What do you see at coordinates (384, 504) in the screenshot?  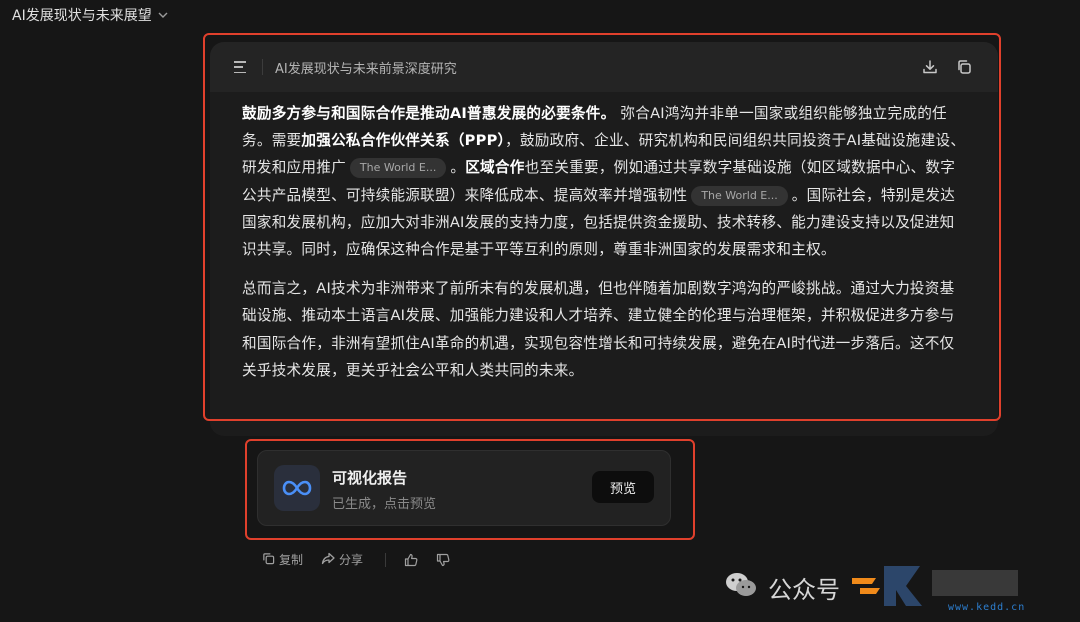 I see `report-subtitle: 已生成，点击预览` at bounding box center [384, 504].